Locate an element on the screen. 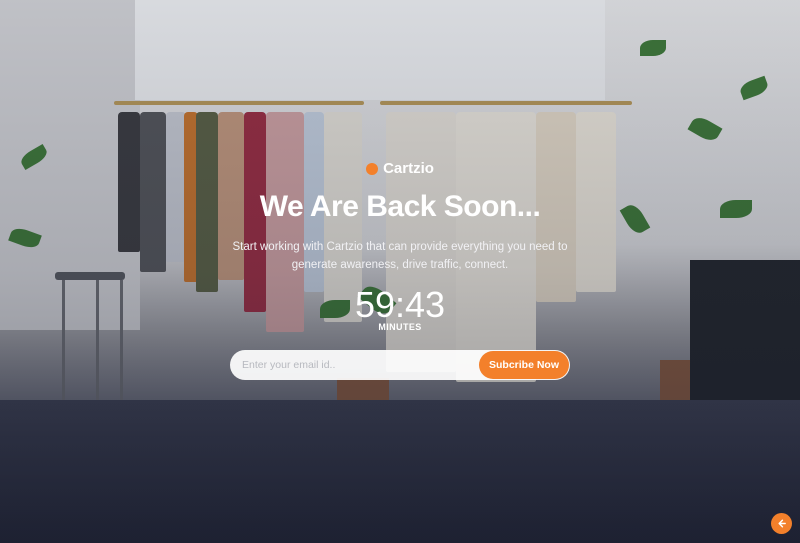  subscribe-button: Subcribe Now is located at coordinates (524, 365).